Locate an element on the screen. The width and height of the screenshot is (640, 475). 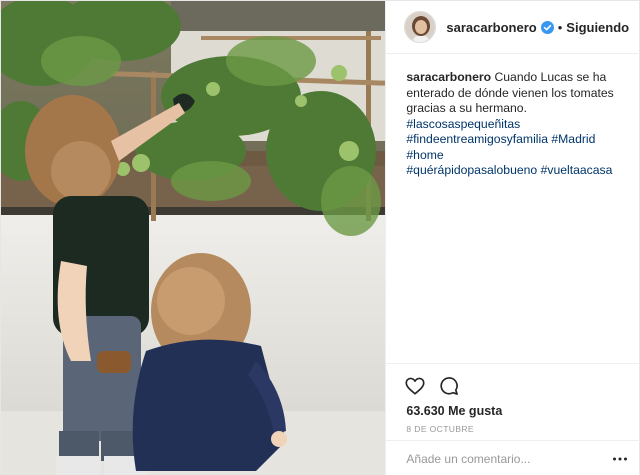
action-buttons is located at coordinates (432, 386).